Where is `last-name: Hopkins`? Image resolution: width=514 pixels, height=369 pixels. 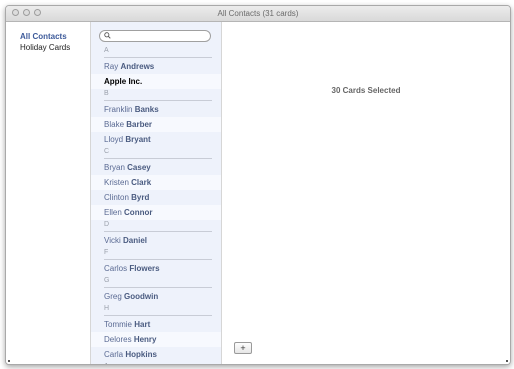
last-name: Hopkins is located at coordinates (141, 354).